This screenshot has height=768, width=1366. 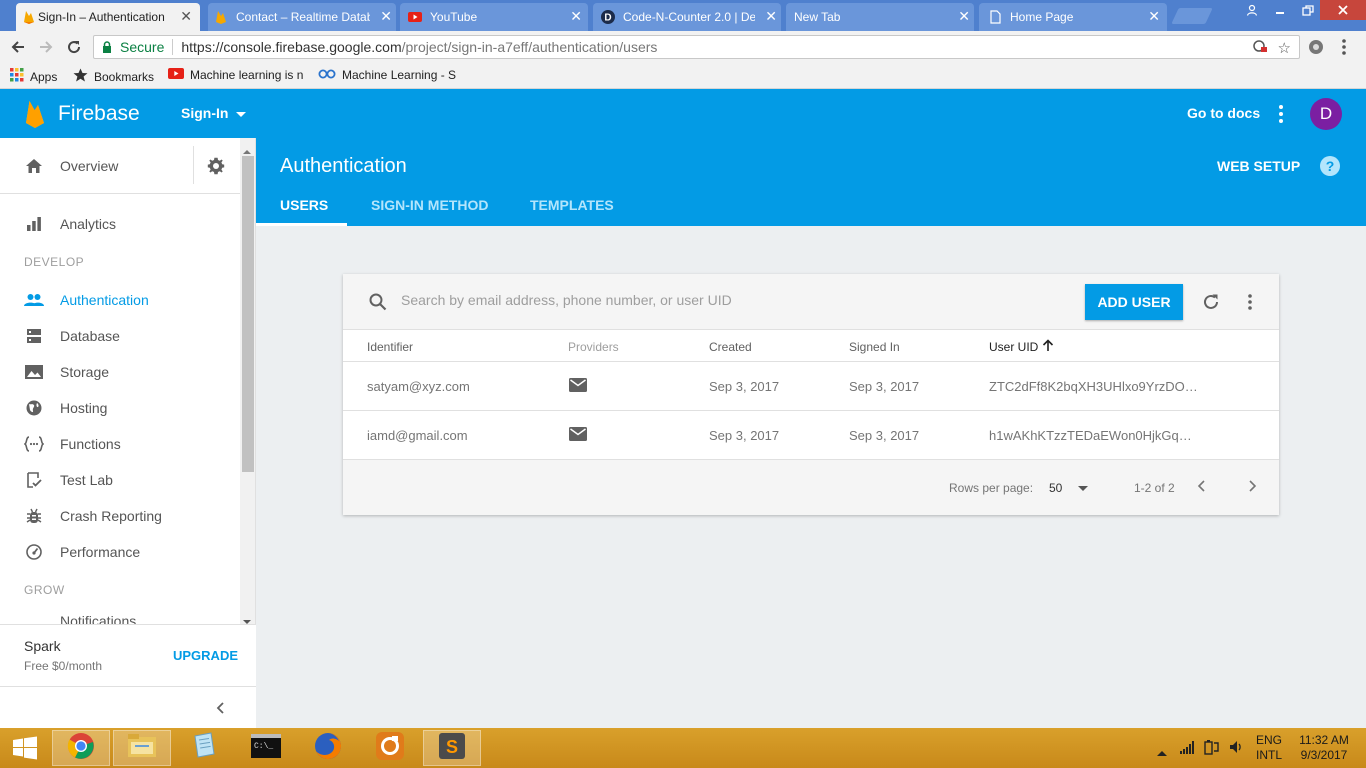 I want to click on sidebar-item-authentication: Authentication, so click(x=86, y=300).